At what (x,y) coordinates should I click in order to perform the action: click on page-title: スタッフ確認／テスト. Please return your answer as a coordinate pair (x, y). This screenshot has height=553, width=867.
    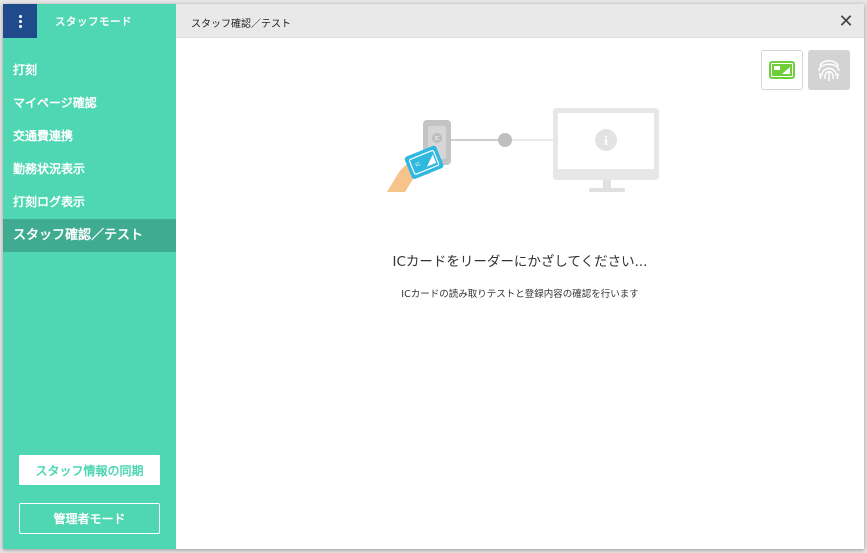
    Looking at the image, I should click on (241, 24).